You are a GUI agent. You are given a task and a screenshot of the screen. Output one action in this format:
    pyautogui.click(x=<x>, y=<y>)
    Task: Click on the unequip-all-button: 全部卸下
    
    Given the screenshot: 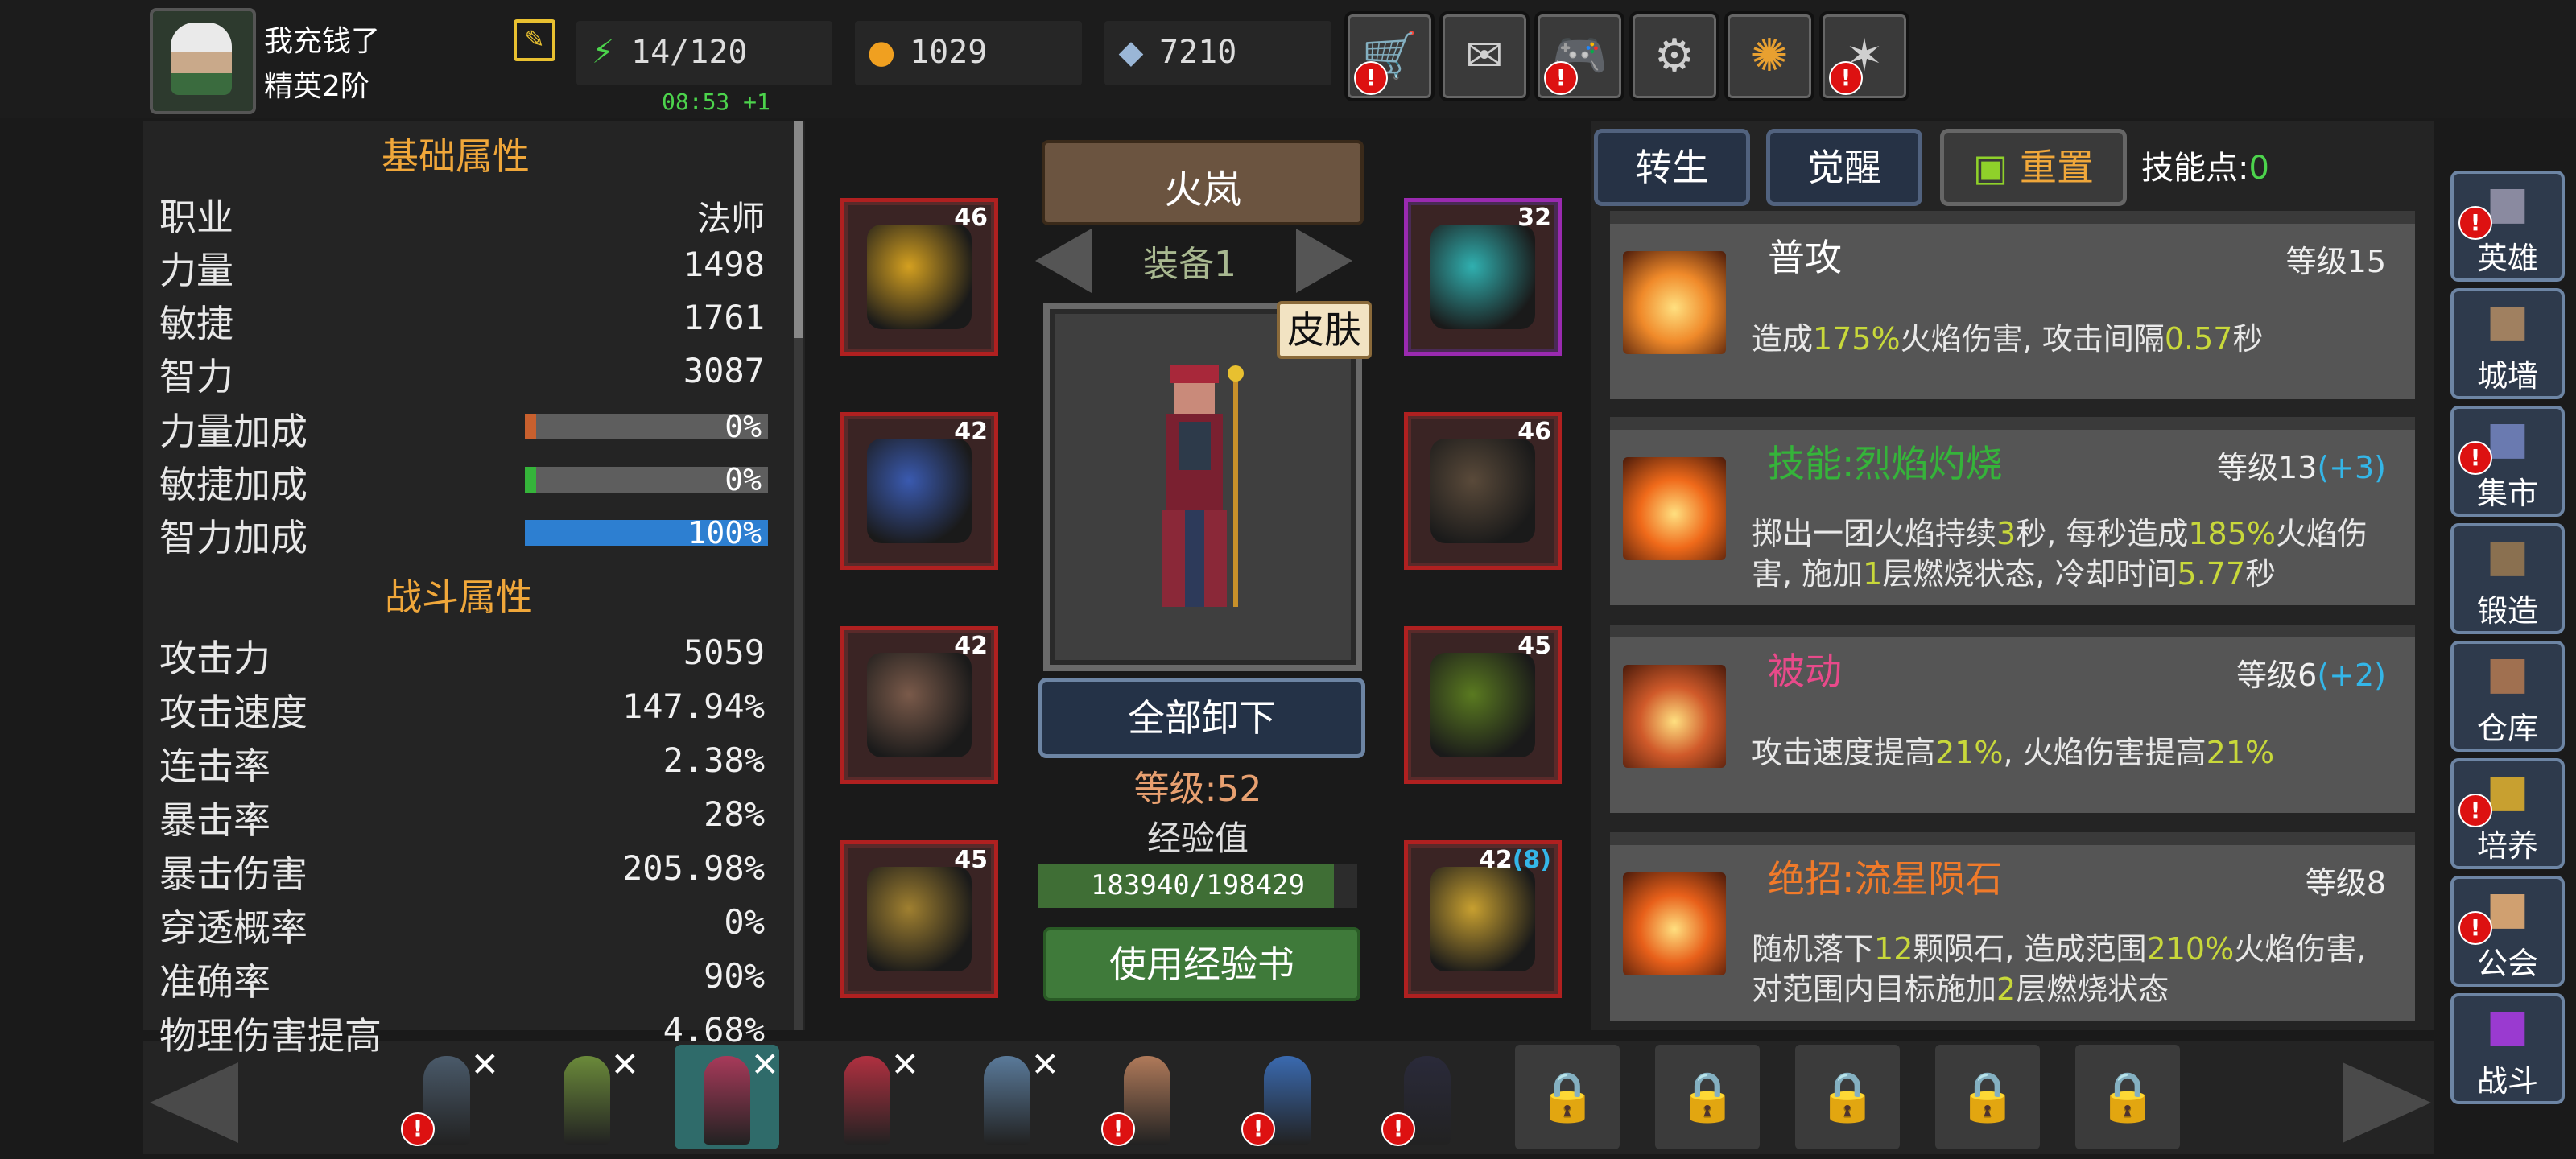 What is the action you would take?
    pyautogui.click(x=1201, y=718)
    